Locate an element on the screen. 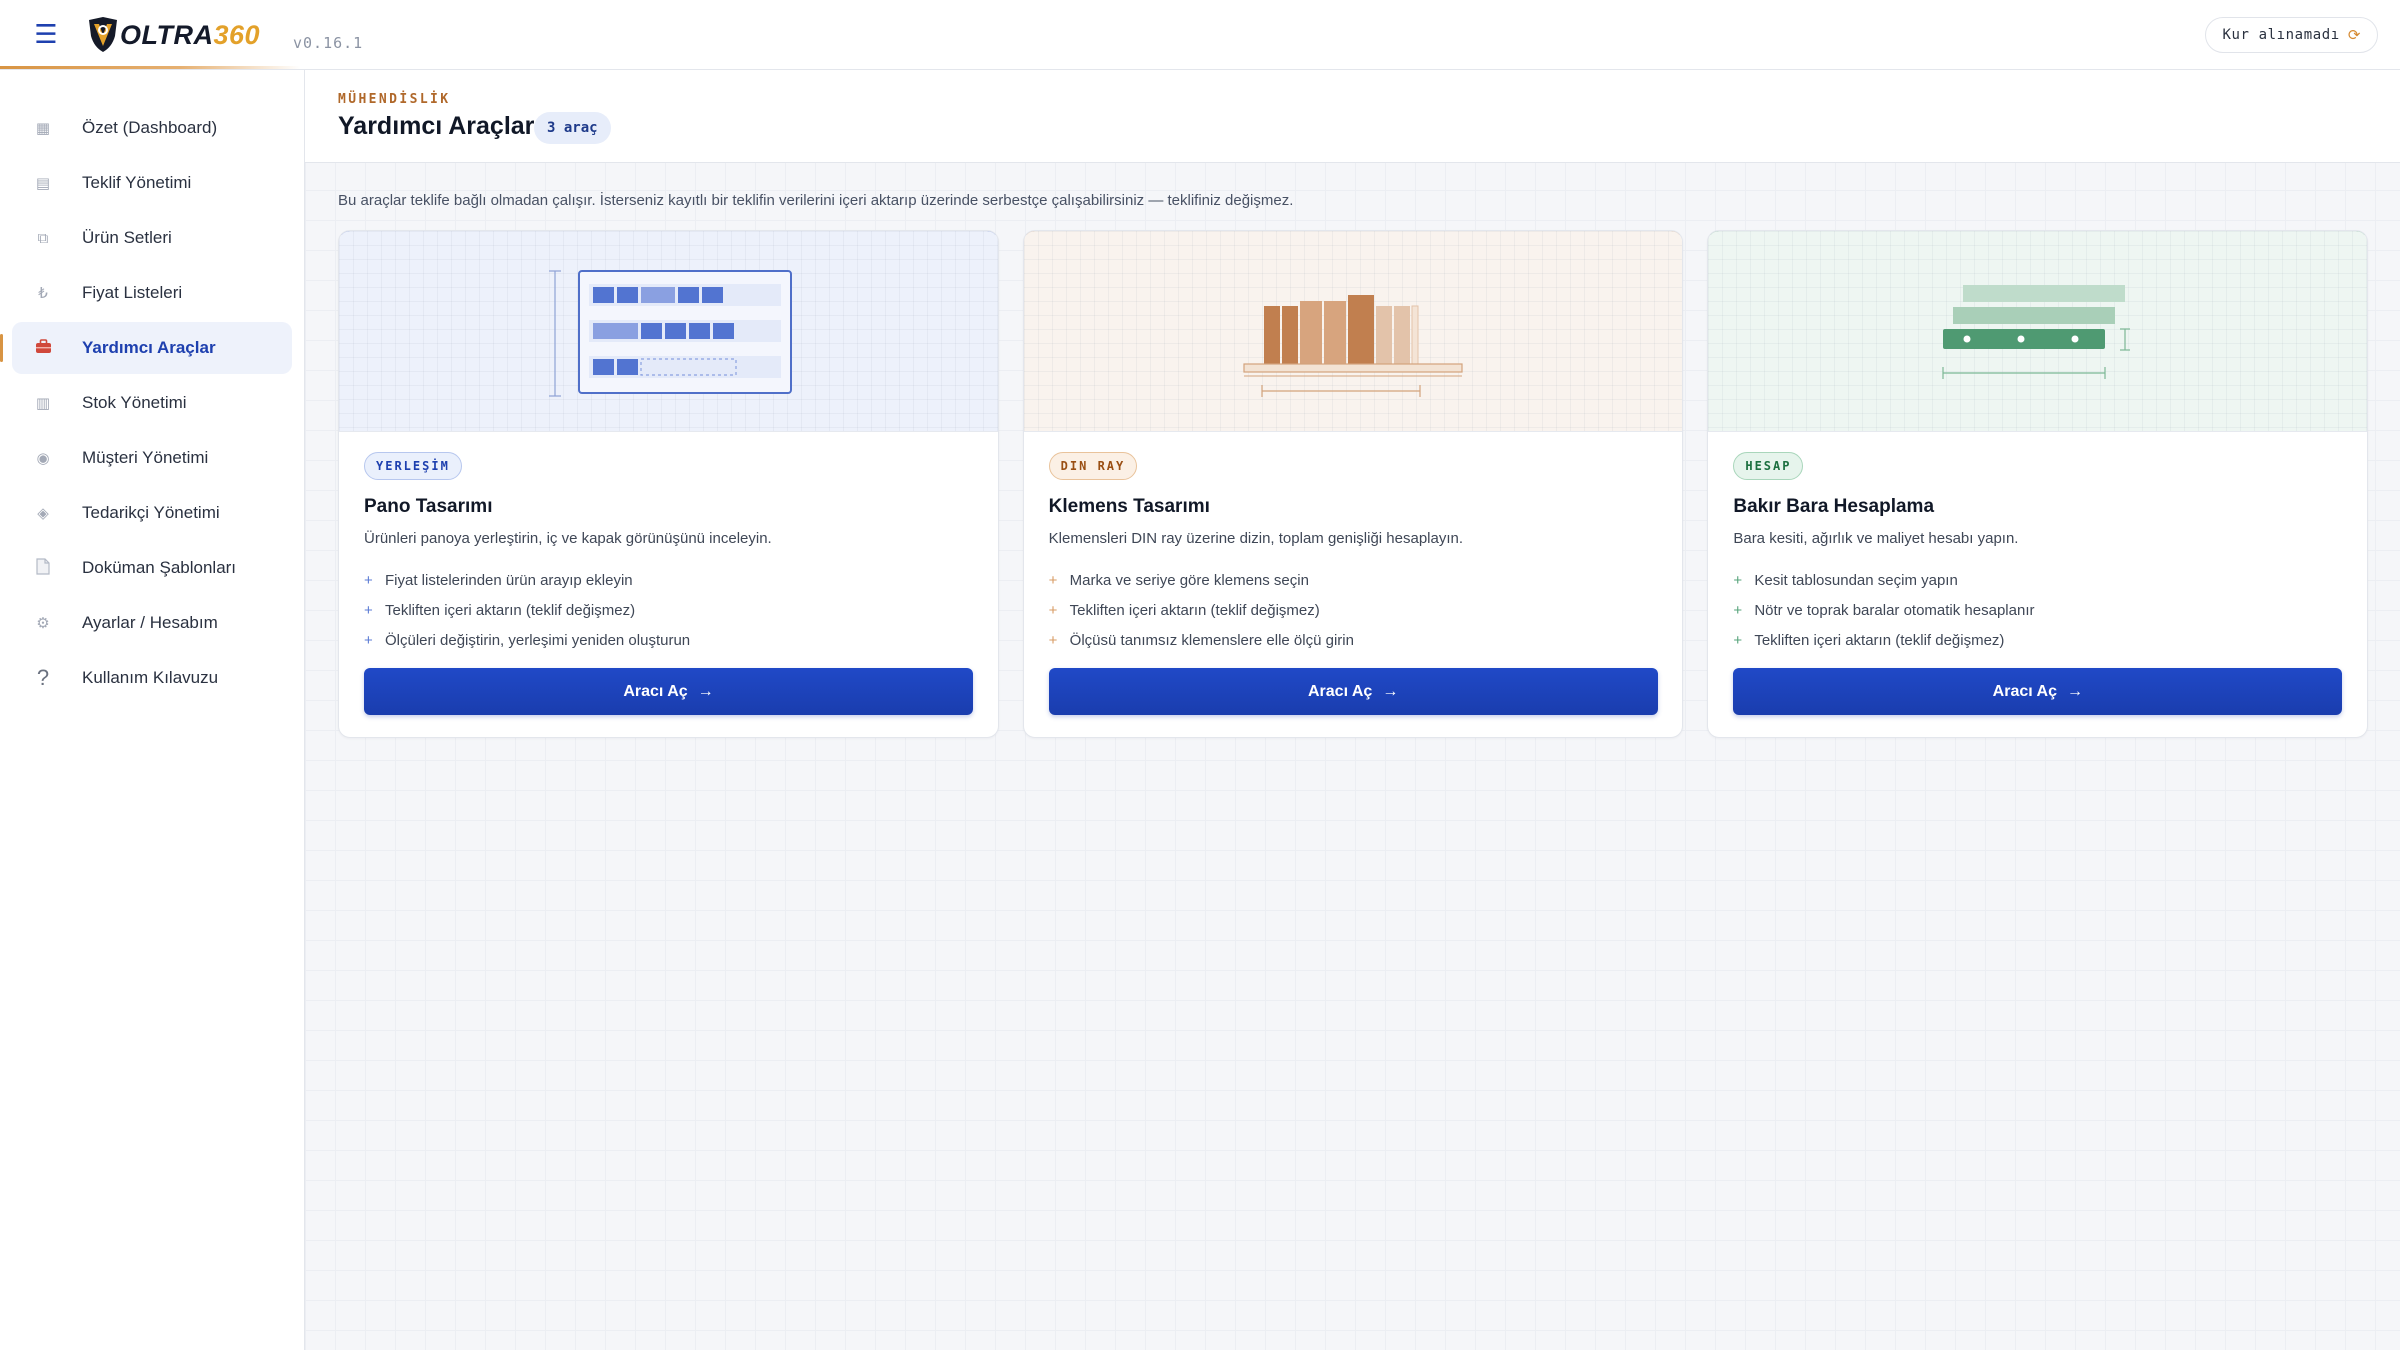 Image resolution: width=2400 pixels, height=1350 pixels. top-bar-accent-line is located at coordinates (150, 67).